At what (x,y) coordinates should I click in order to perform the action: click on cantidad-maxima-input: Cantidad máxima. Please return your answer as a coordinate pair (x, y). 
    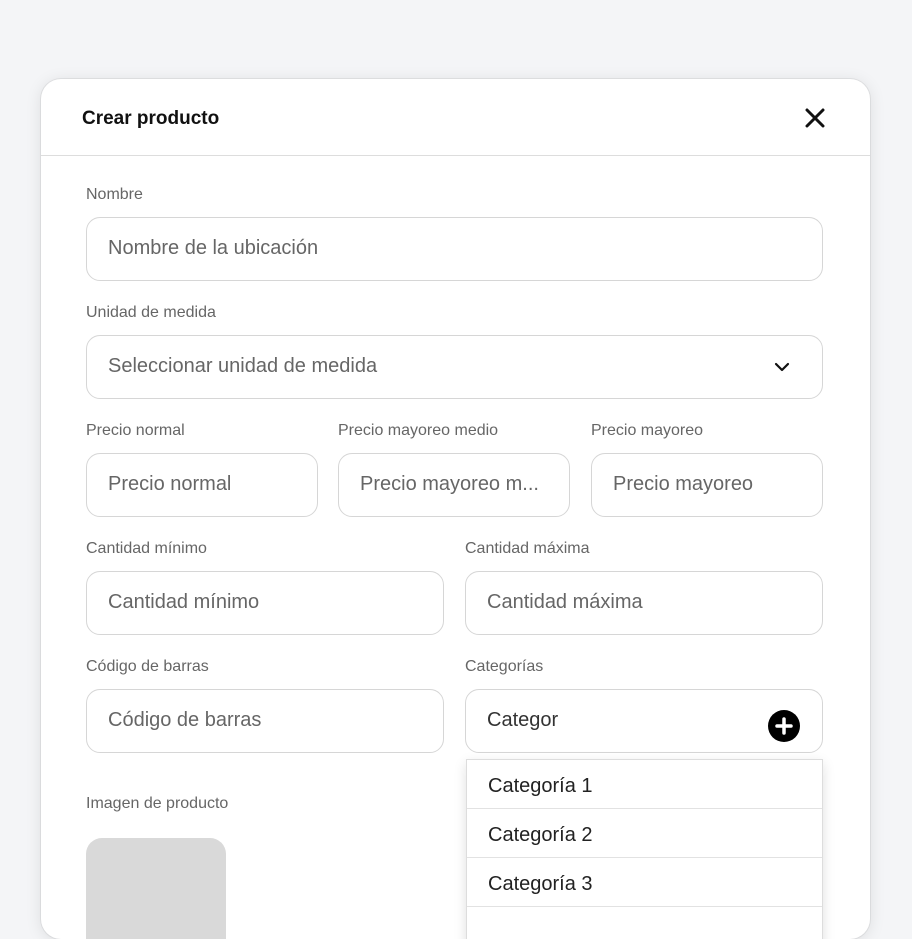
    Looking at the image, I should click on (644, 603).